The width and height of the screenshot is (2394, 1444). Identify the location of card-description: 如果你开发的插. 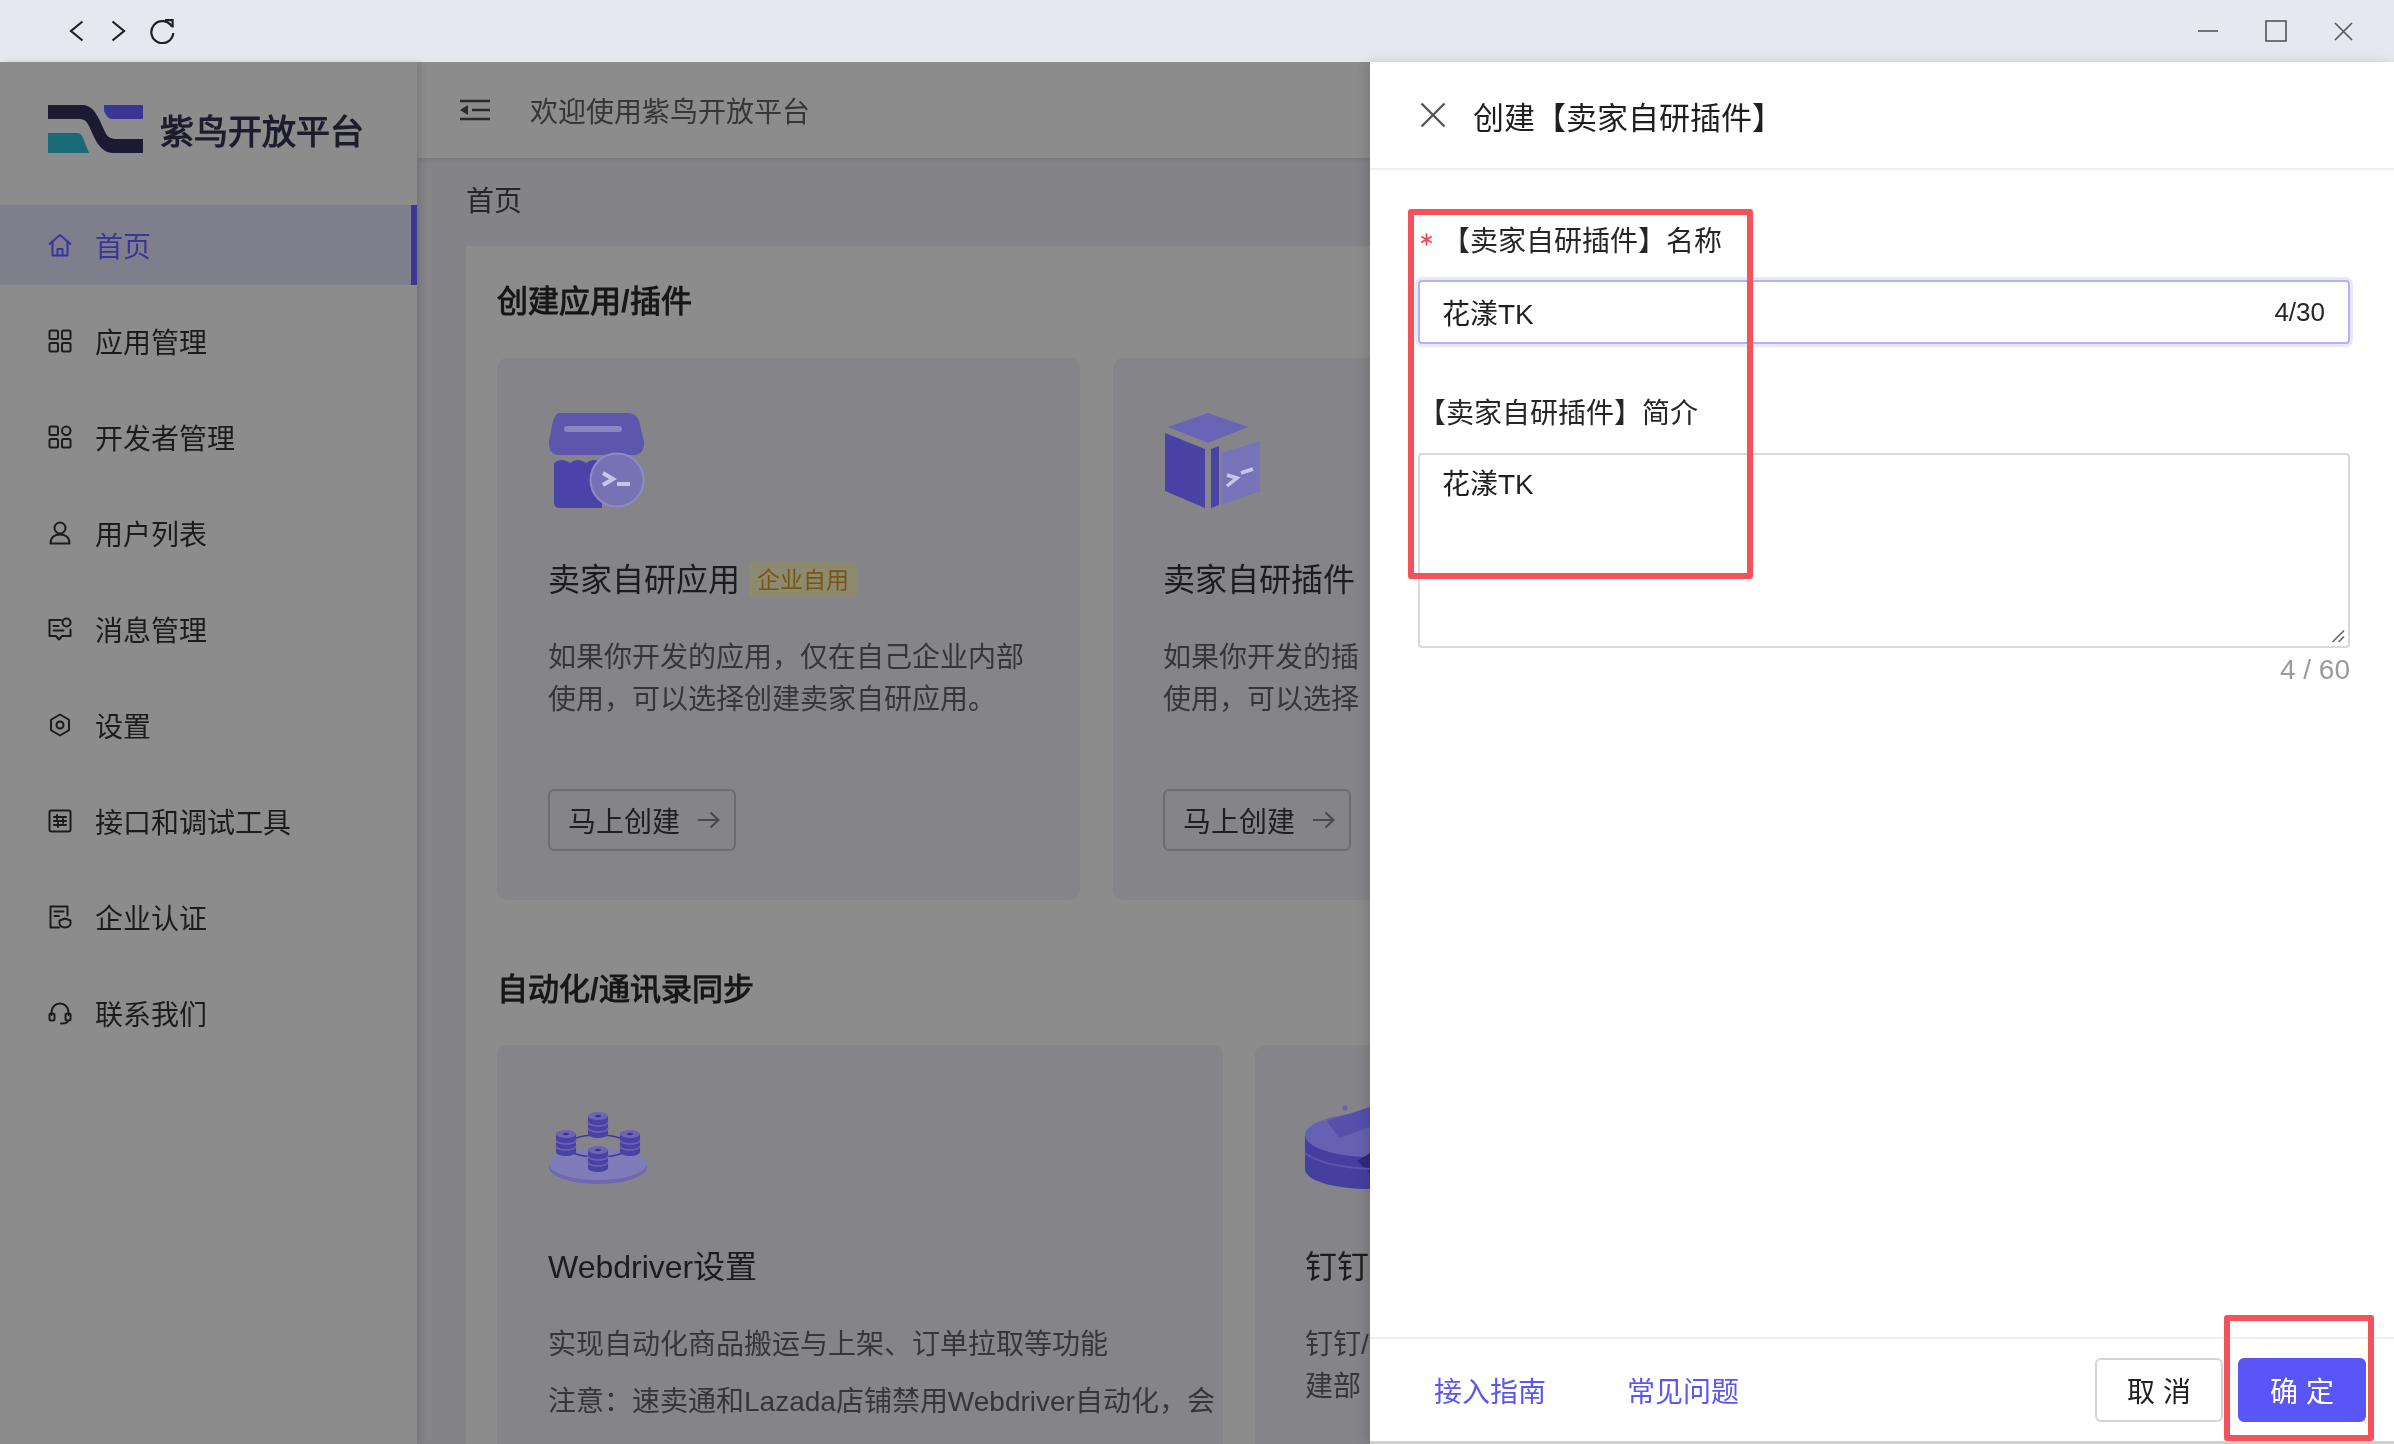
(1261, 658).